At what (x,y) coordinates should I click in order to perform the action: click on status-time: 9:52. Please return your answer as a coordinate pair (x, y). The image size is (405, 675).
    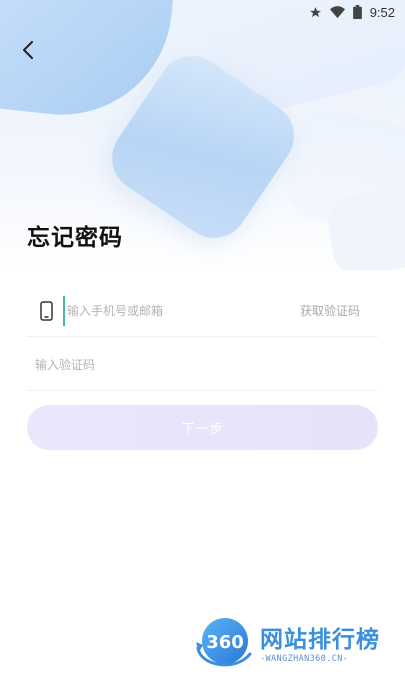
    Looking at the image, I should click on (382, 12).